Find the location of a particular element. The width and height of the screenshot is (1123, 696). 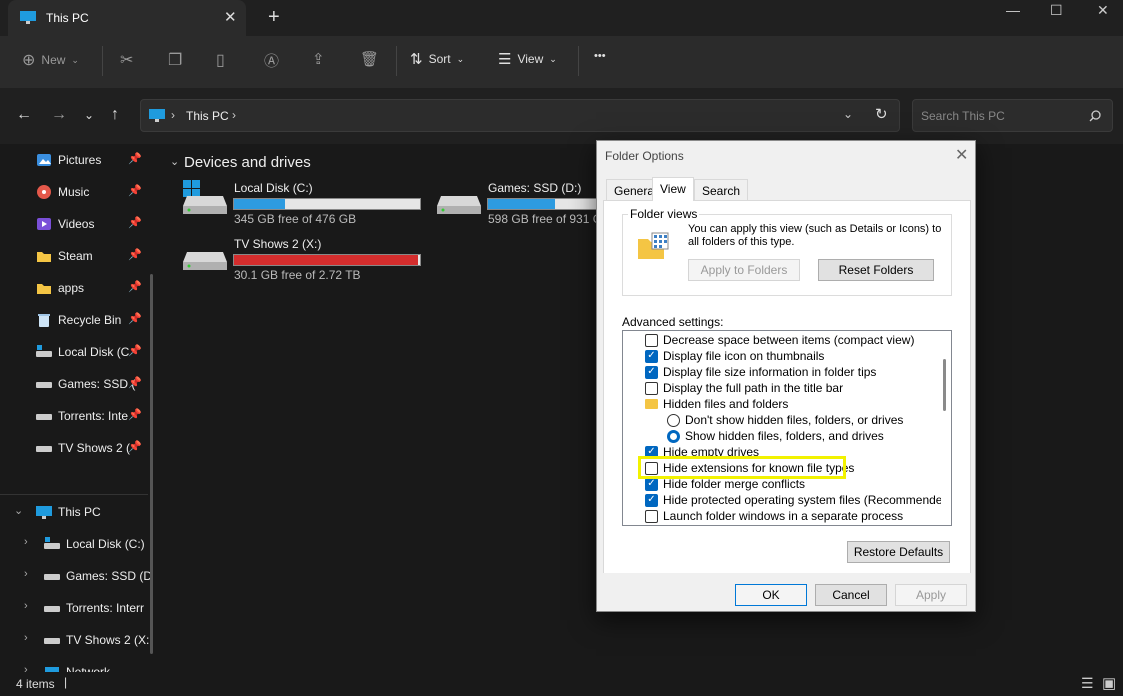

reset-folders-button: Reset Folders is located at coordinates (876, 270).